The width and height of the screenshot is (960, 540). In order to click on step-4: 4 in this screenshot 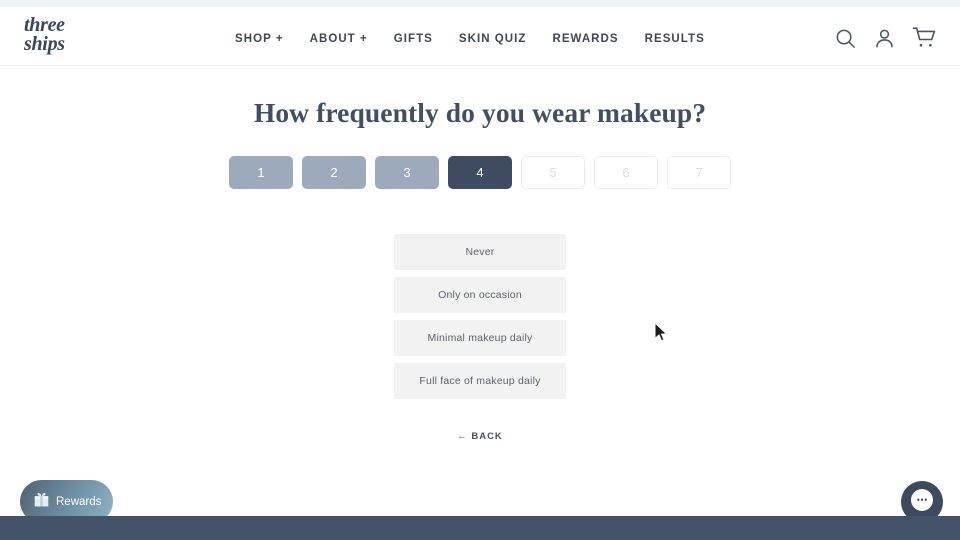, I will do `click(480, 172)`.